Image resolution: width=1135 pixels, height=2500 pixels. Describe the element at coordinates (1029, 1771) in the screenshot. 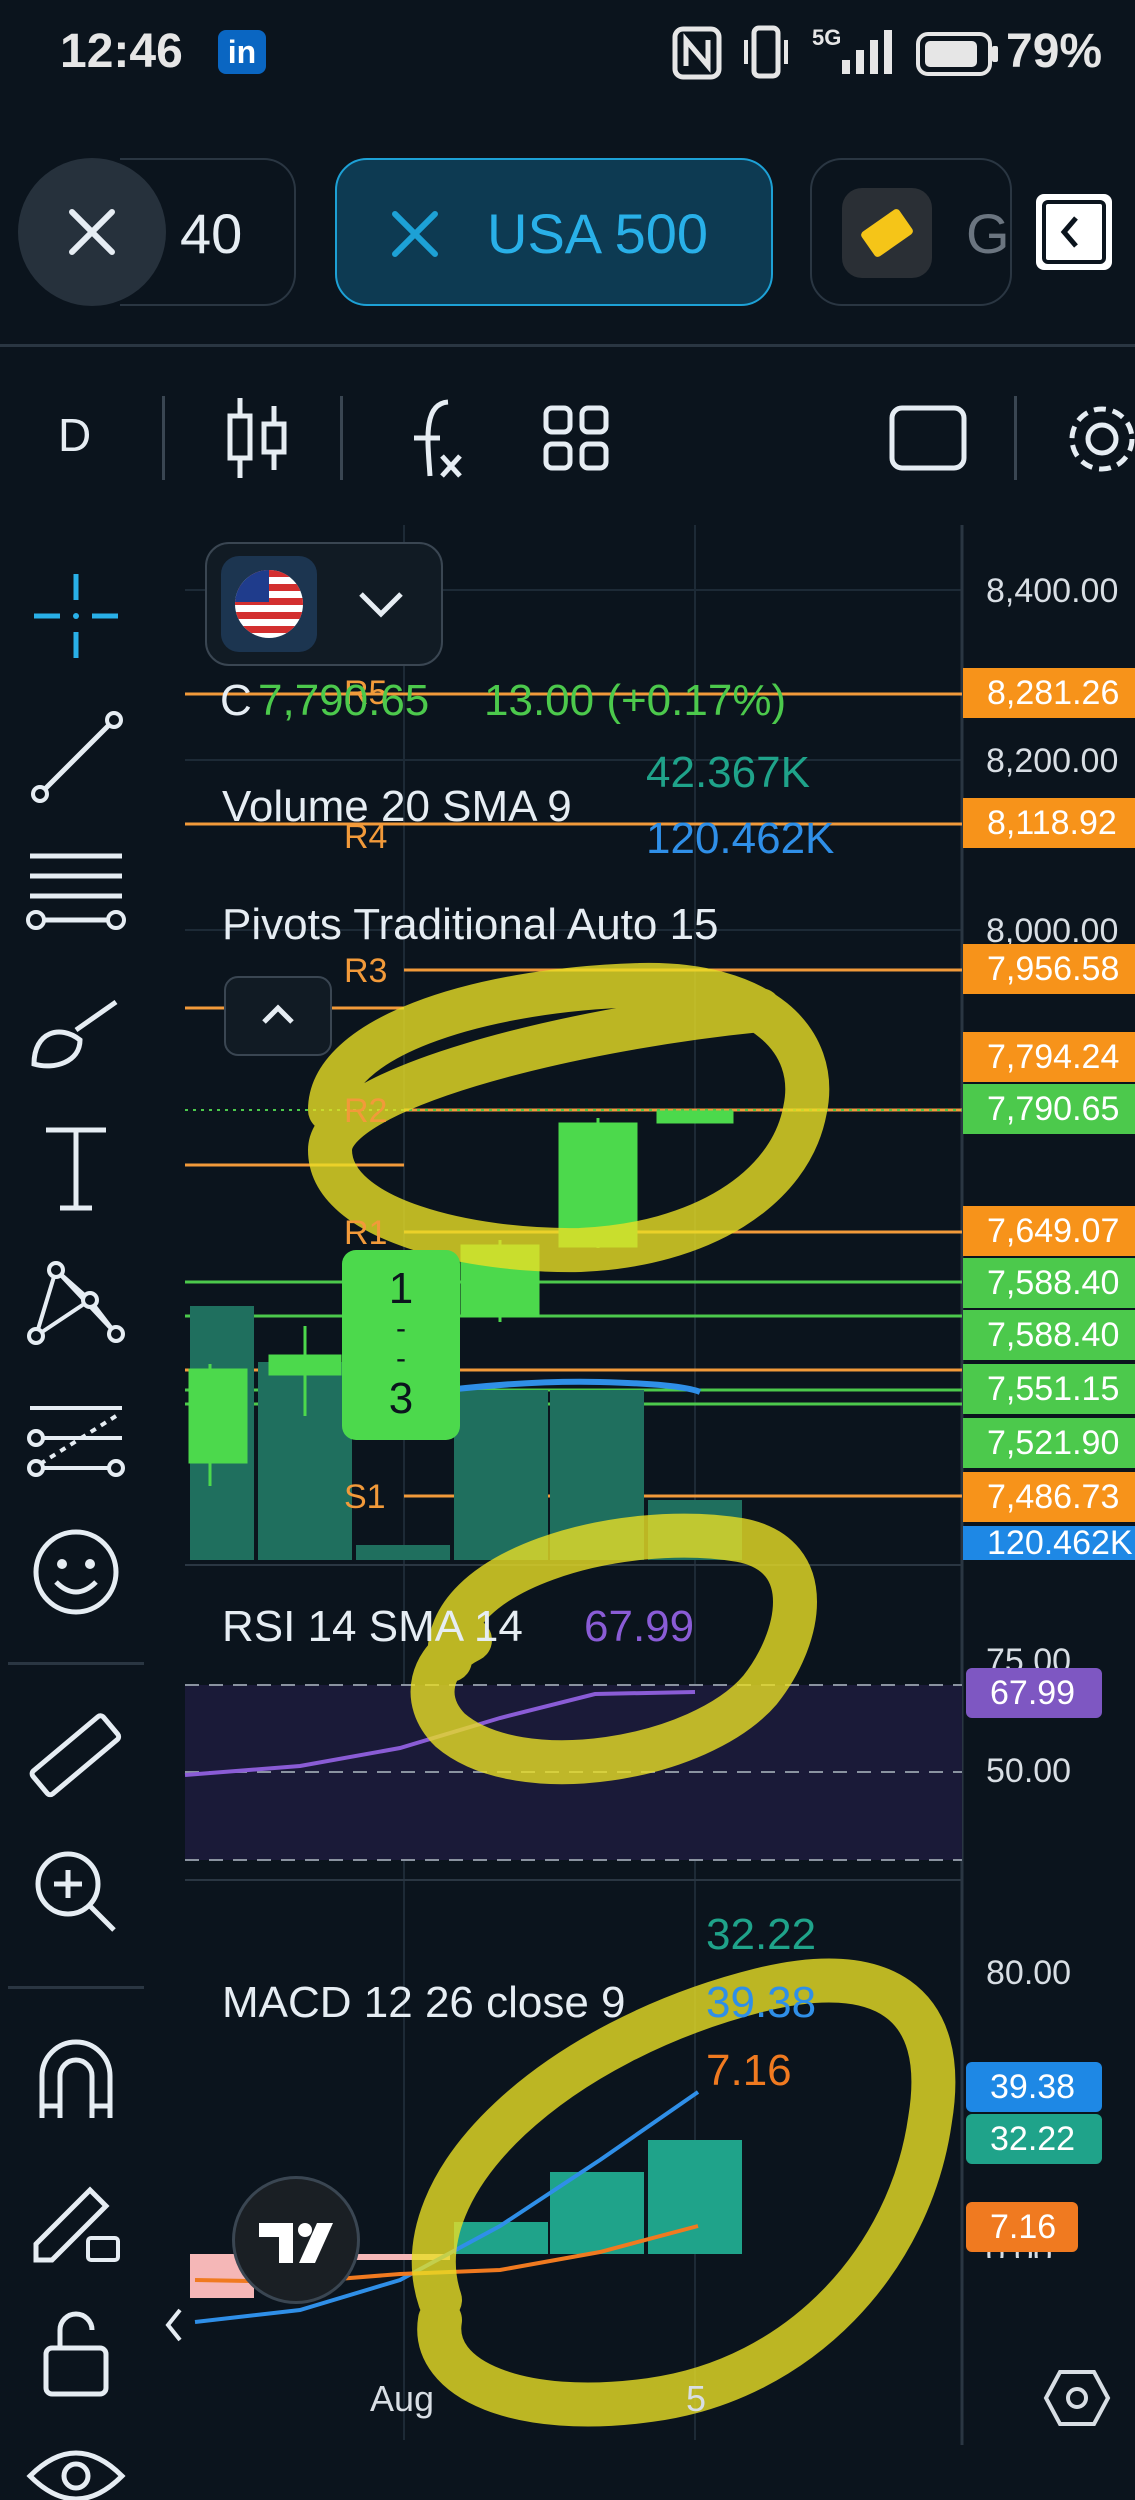

I see `rsi-axis-label: 50.00` at that location.